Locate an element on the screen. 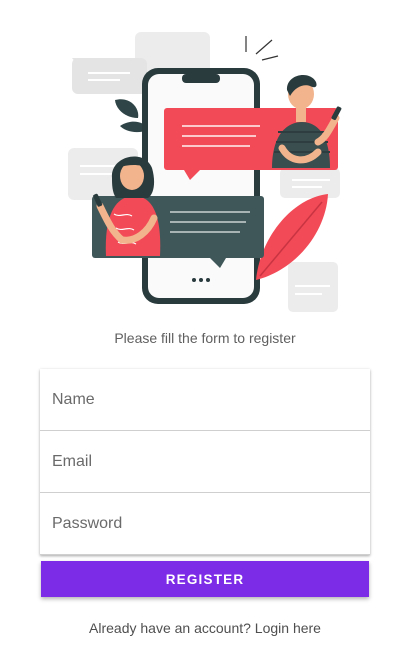 The width and height of the screenshot is (410, 657). email-input is located at coordinates (205, 461).